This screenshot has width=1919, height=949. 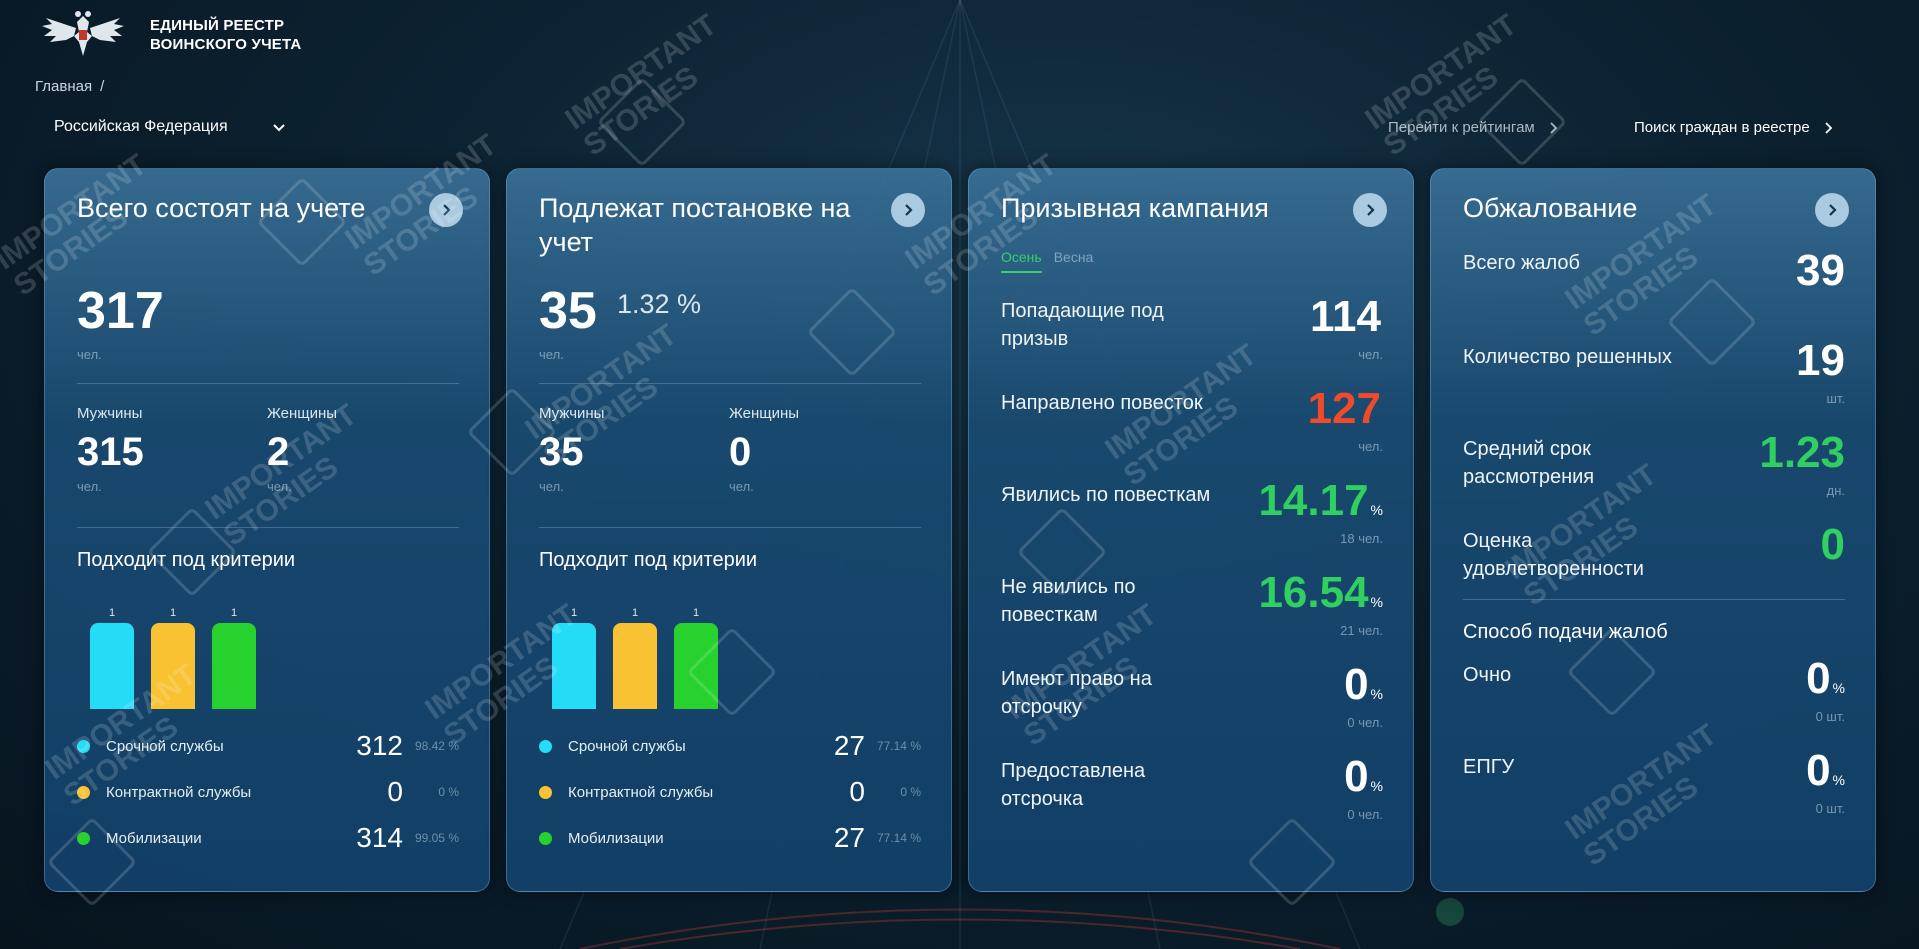 I want to click on watermark-line1: IMPORTANT, so click(x=641, y=72).